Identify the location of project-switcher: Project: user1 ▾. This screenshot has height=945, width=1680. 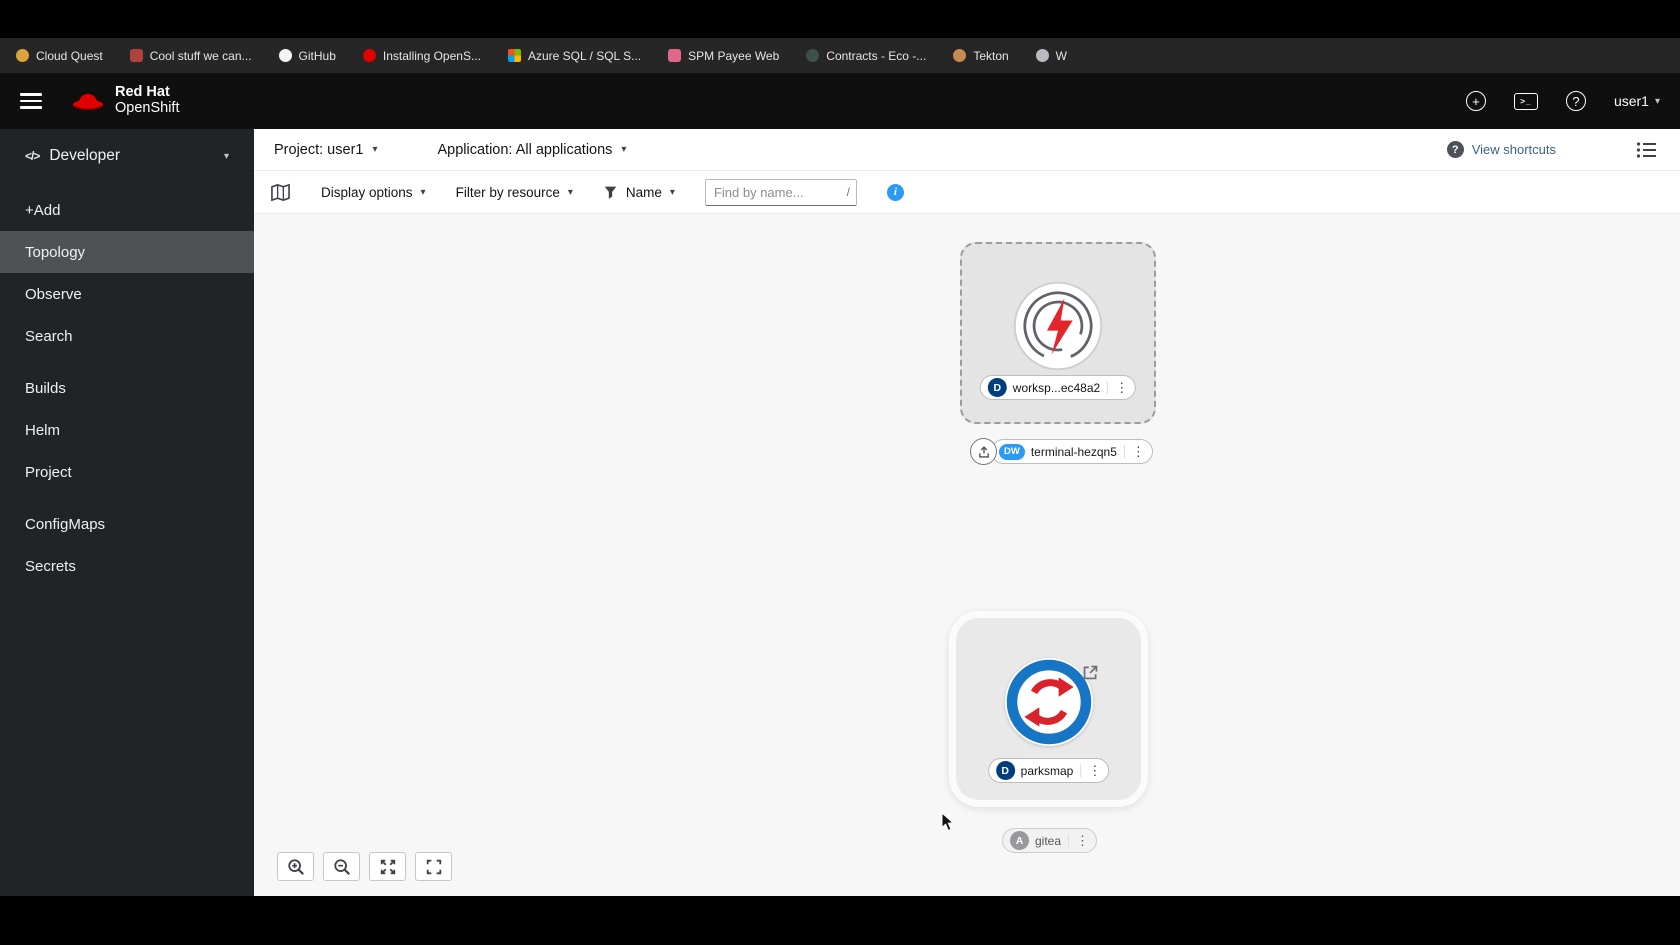
(326, 150).